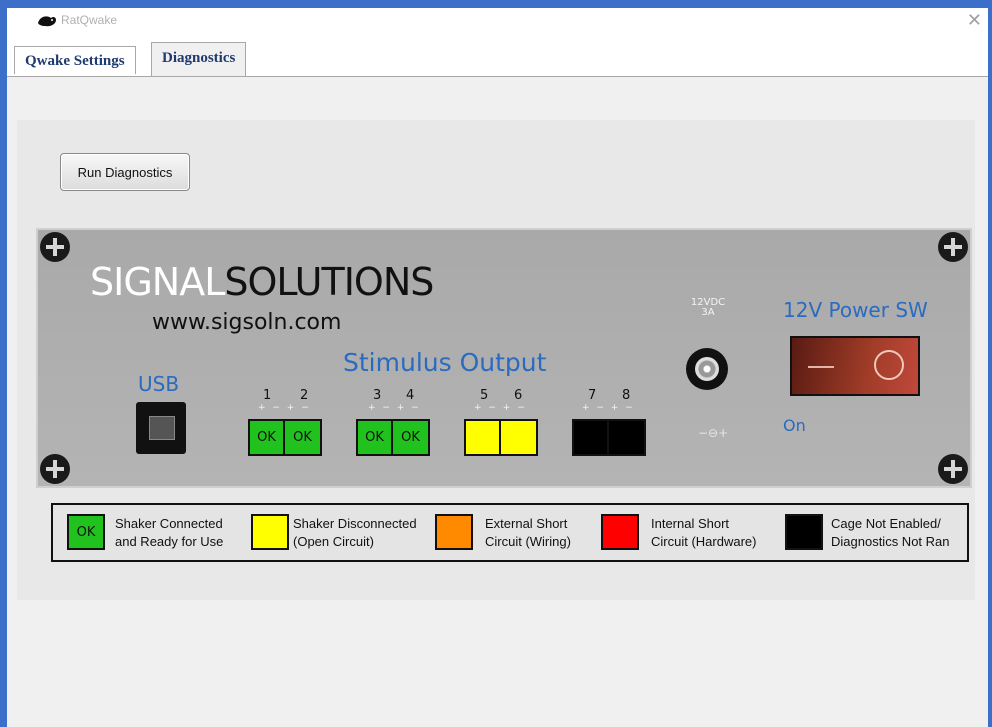 This screenshot has height=727, width=992. I want to click on rat-app-icon, so click(47, 21).